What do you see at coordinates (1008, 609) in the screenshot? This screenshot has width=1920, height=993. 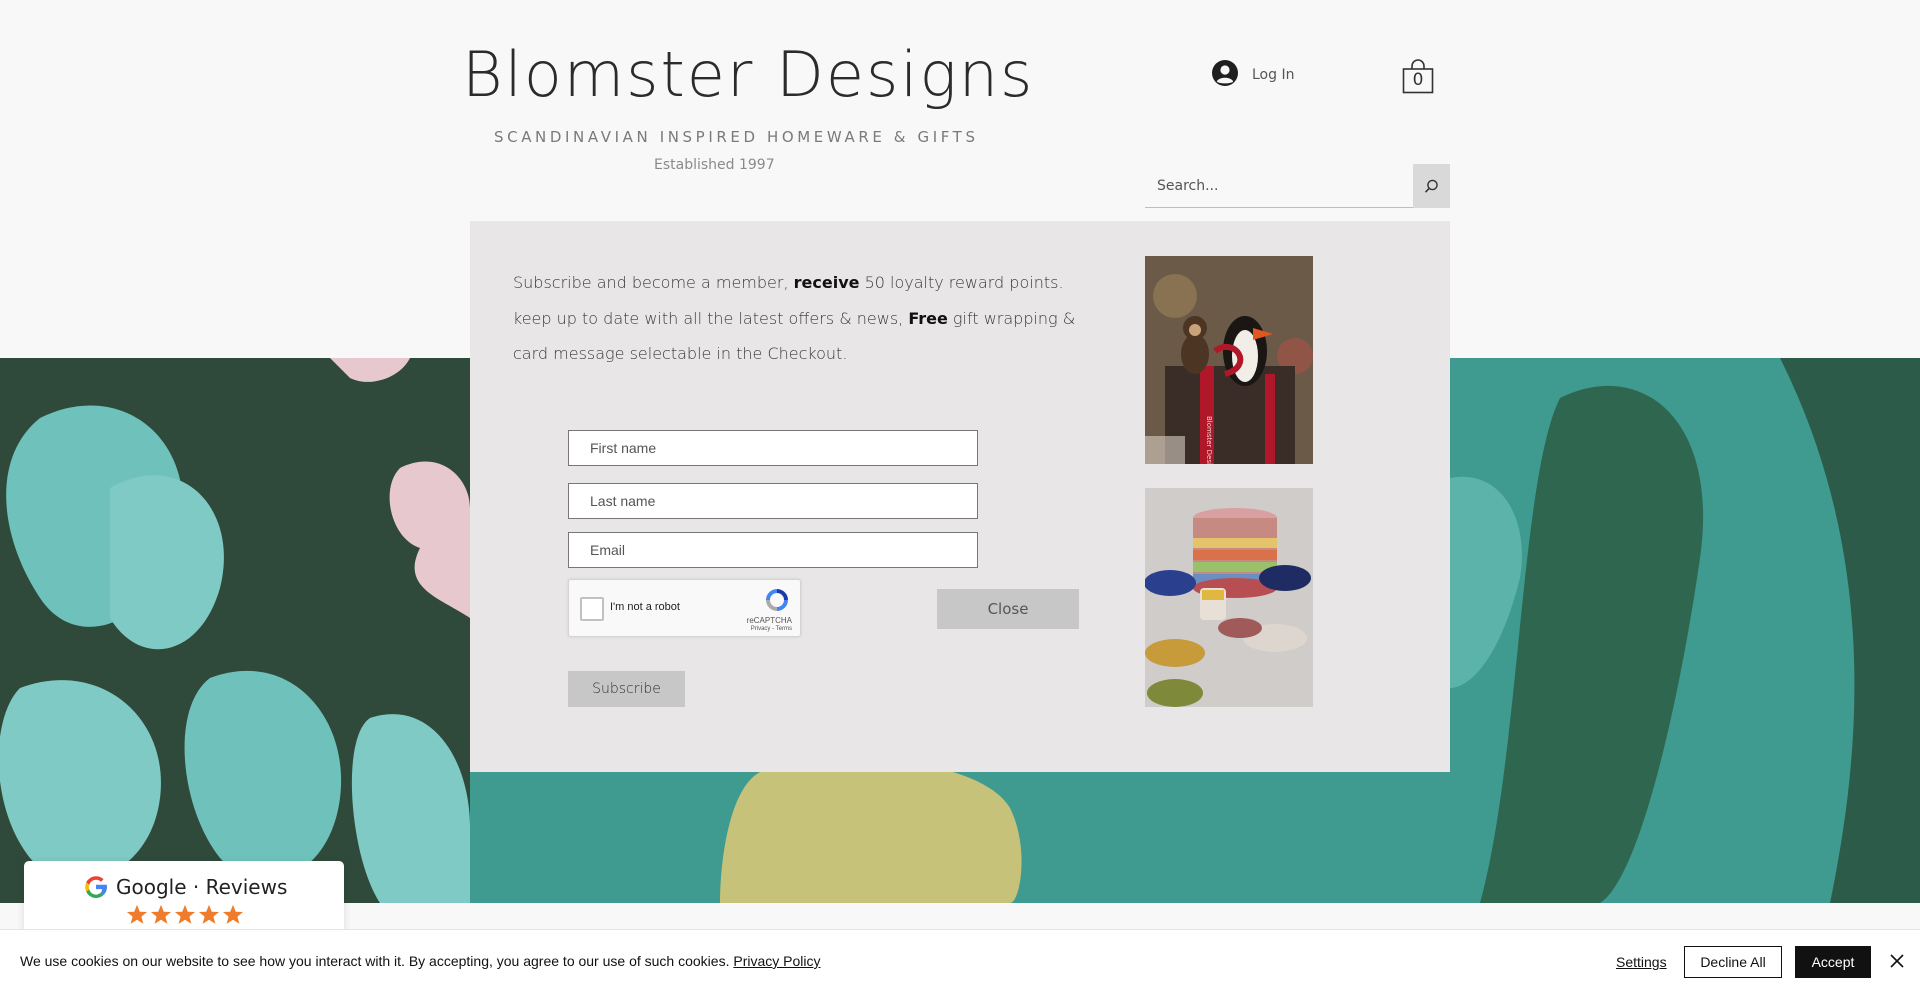 I see `close-button: Close` at bounding box center [1008, 609].